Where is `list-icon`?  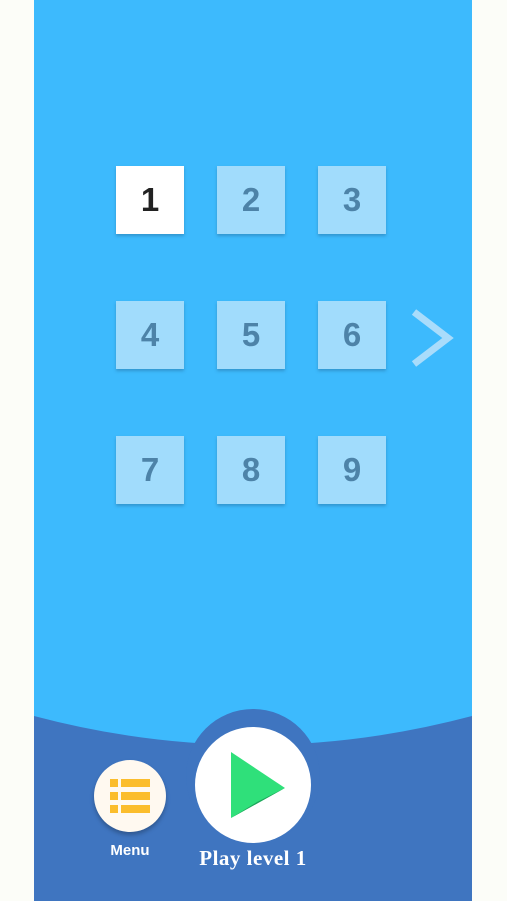
list-icon is located at coordinates (130, 796).